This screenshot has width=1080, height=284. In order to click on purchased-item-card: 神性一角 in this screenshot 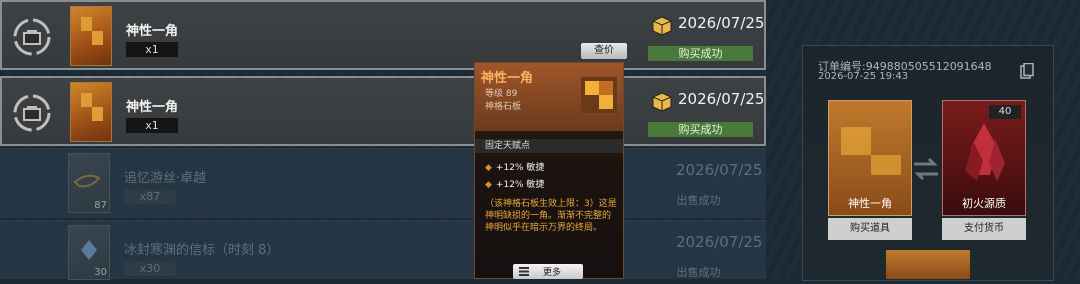, I will do `click(870, 158)`.